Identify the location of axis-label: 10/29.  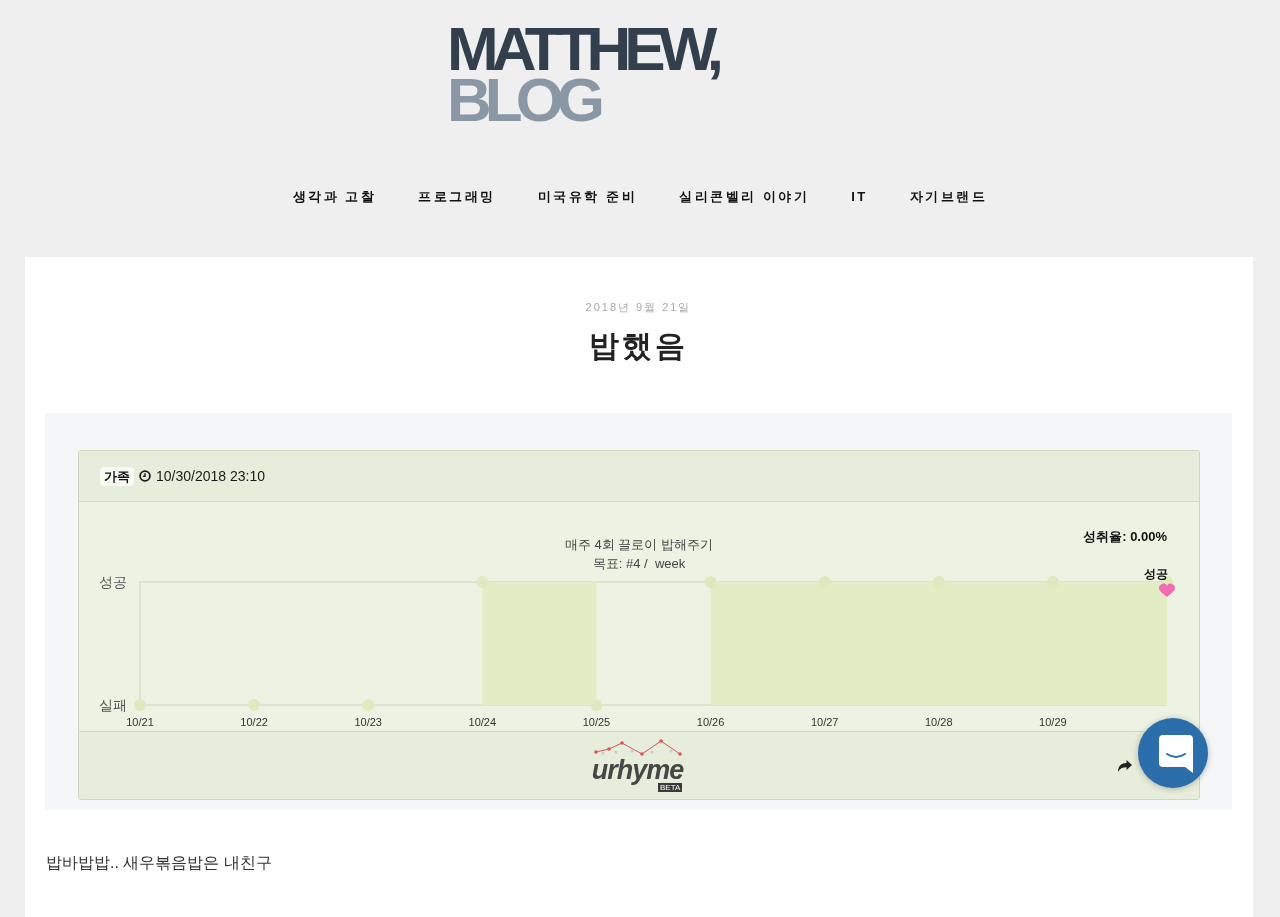
(1053, 722).